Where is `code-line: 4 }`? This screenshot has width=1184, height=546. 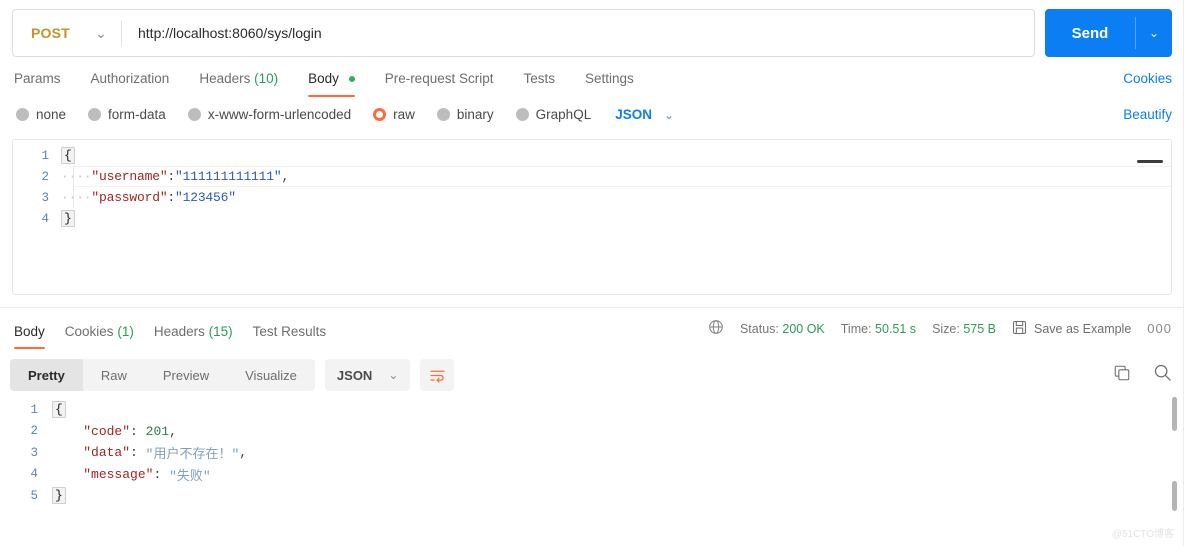
code-line: 4 } is located at coordinates (592, 218).